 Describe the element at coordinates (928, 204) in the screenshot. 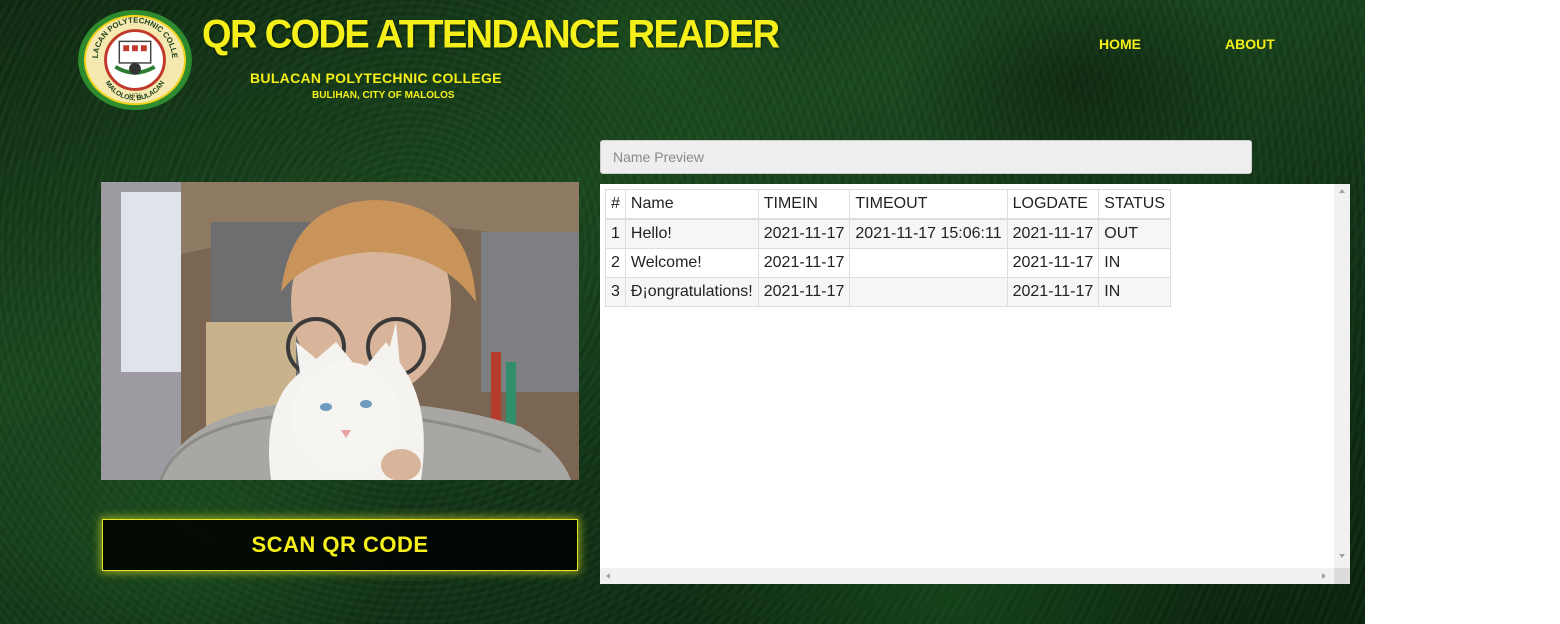

I see `column-header: TIMEOUT` at that location.